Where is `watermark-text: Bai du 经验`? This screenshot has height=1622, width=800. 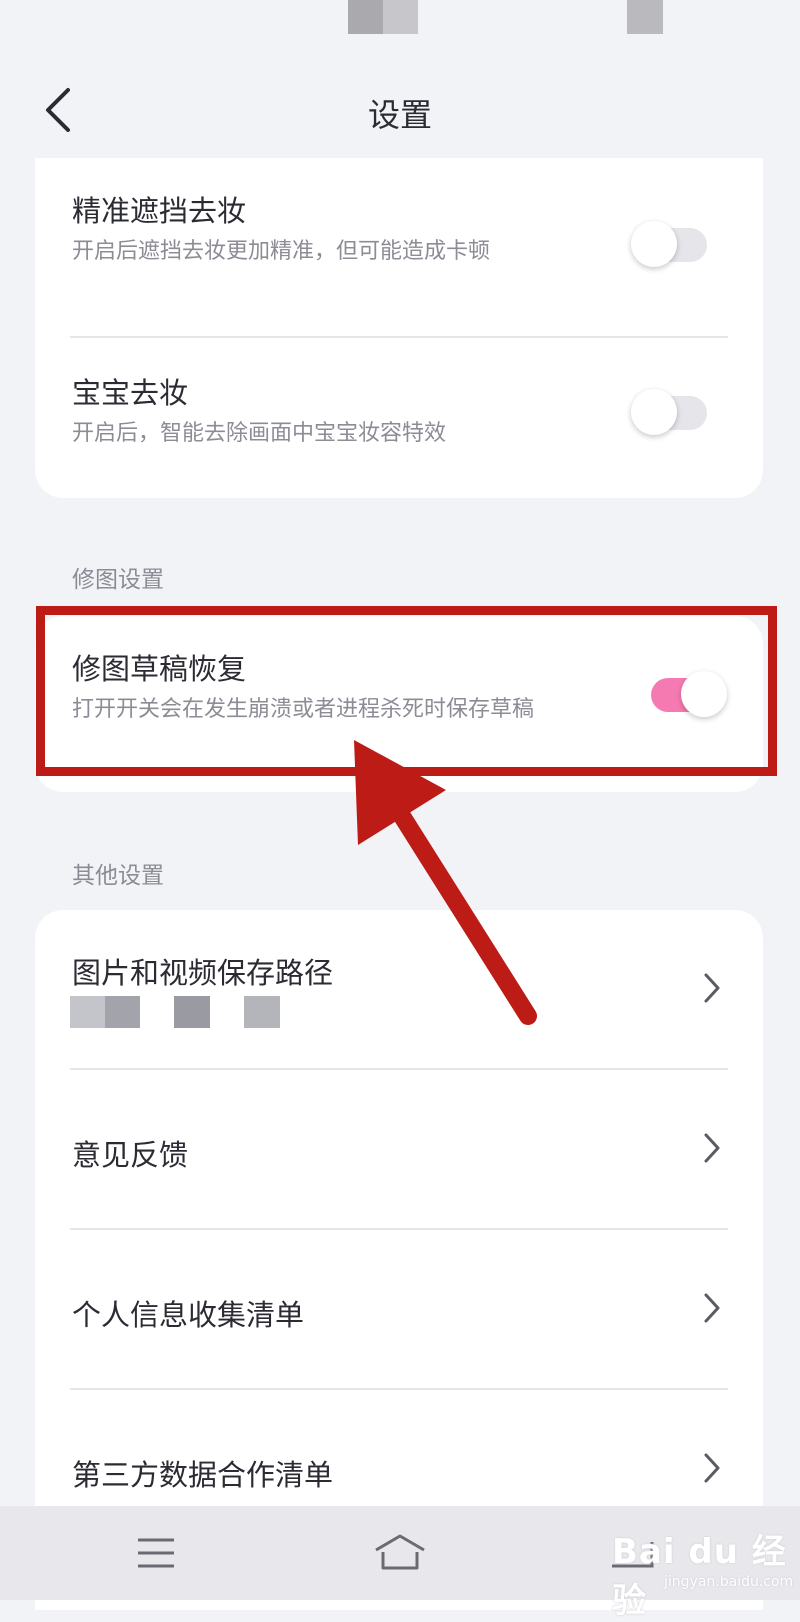 watermark-text: Bai du 经验 is located at coordinates (699, 1576).